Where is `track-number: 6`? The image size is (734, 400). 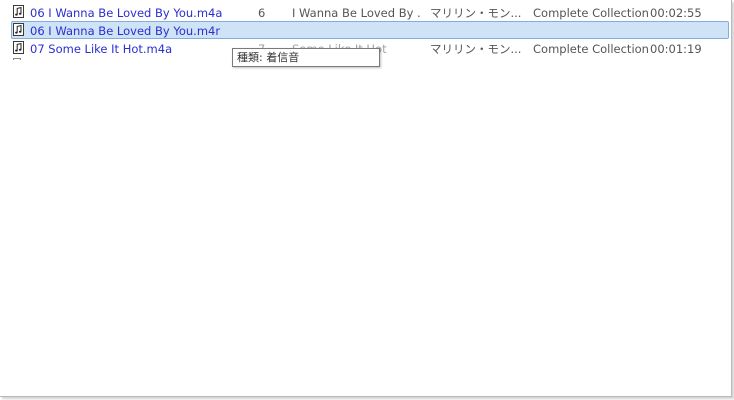
track-number: 6 is located at coordinates (262, 13).